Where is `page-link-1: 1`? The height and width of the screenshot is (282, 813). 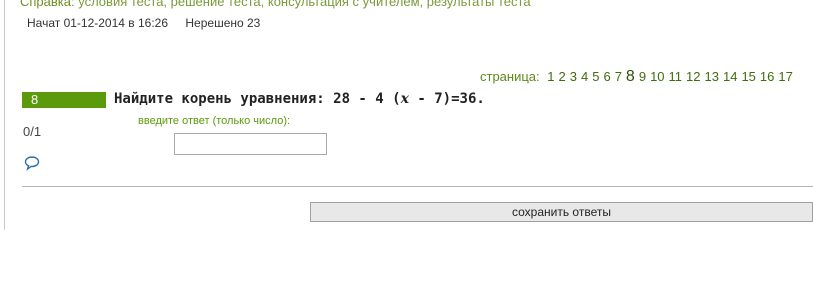 page-link-1: 1 is located at coordinates (550, 76).